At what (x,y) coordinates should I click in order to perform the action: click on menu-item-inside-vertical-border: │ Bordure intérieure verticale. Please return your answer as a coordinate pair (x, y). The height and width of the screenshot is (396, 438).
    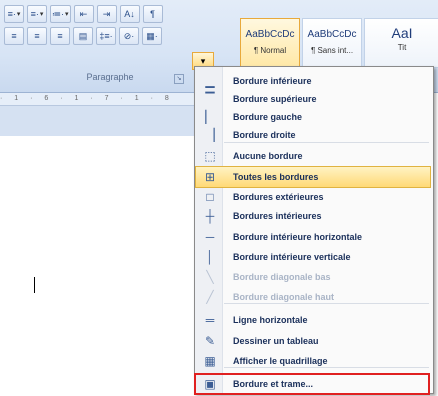
    Looking at the image, I should click on (313, 257).